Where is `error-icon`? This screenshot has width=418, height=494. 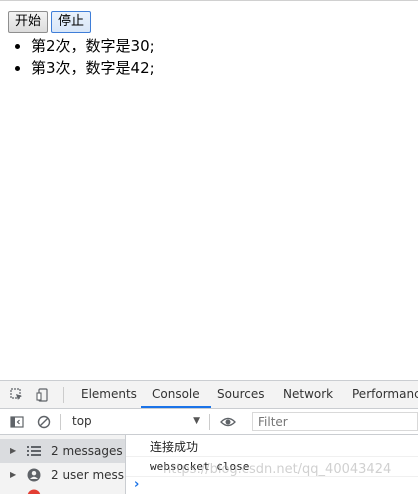
error-icon is located at coordinates (34, 491).